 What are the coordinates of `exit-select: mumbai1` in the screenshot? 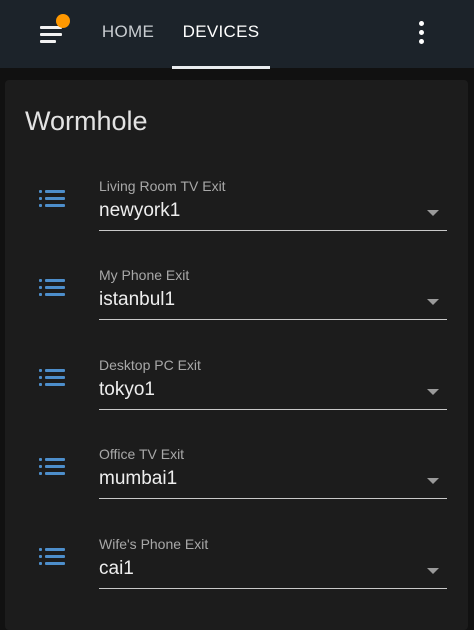 It's located at (273, 481).